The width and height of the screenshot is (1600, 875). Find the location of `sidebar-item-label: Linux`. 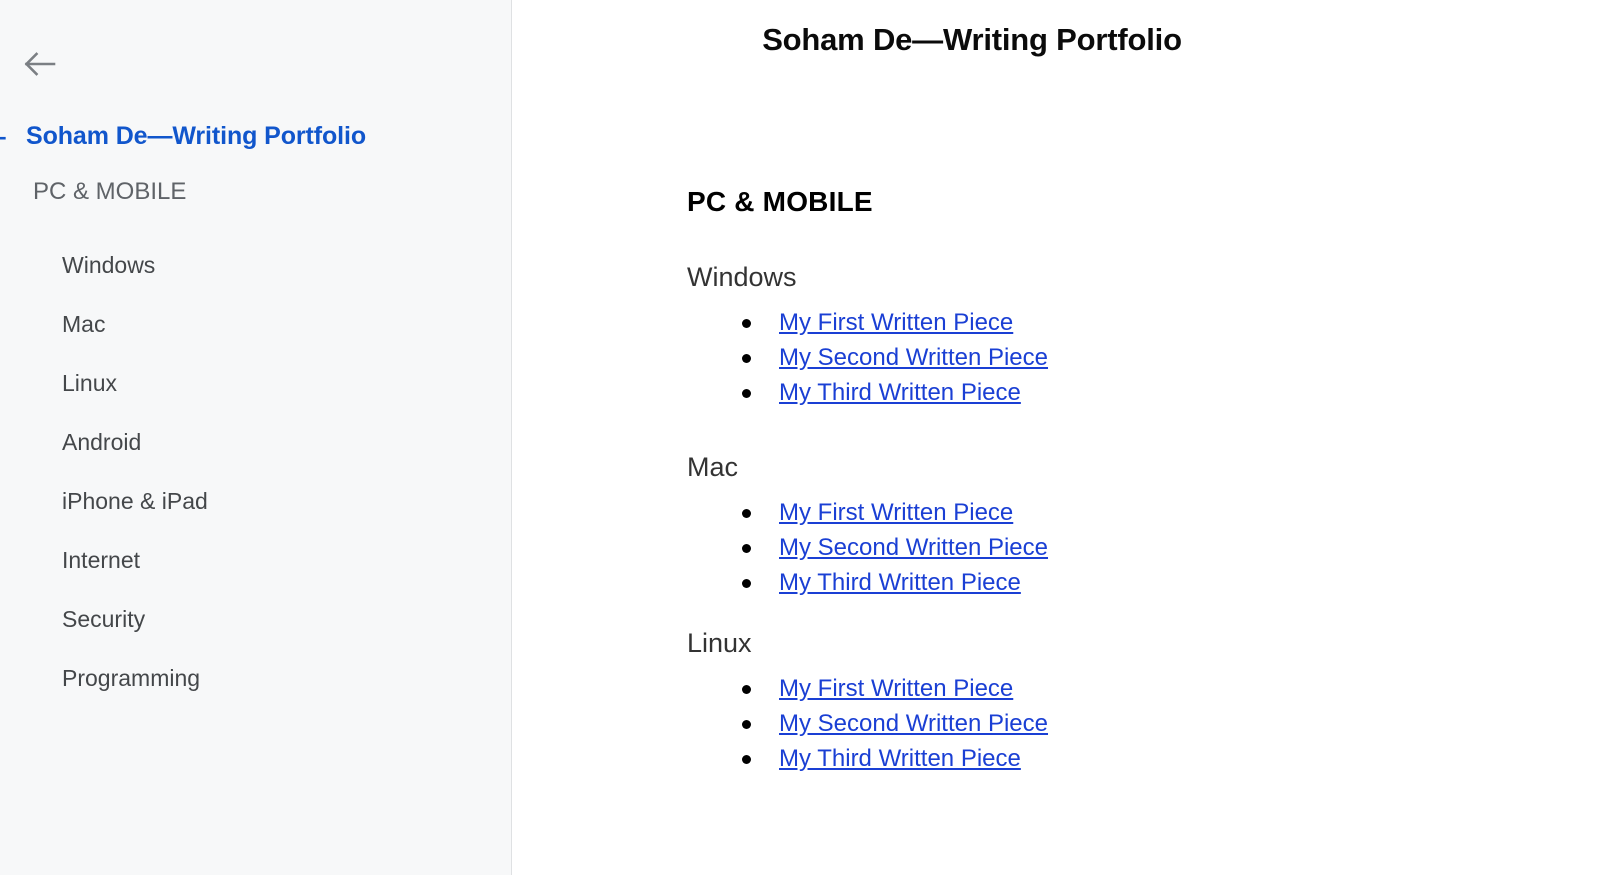

sidebar-item-label: Linux is located at coordinates (89, 383).